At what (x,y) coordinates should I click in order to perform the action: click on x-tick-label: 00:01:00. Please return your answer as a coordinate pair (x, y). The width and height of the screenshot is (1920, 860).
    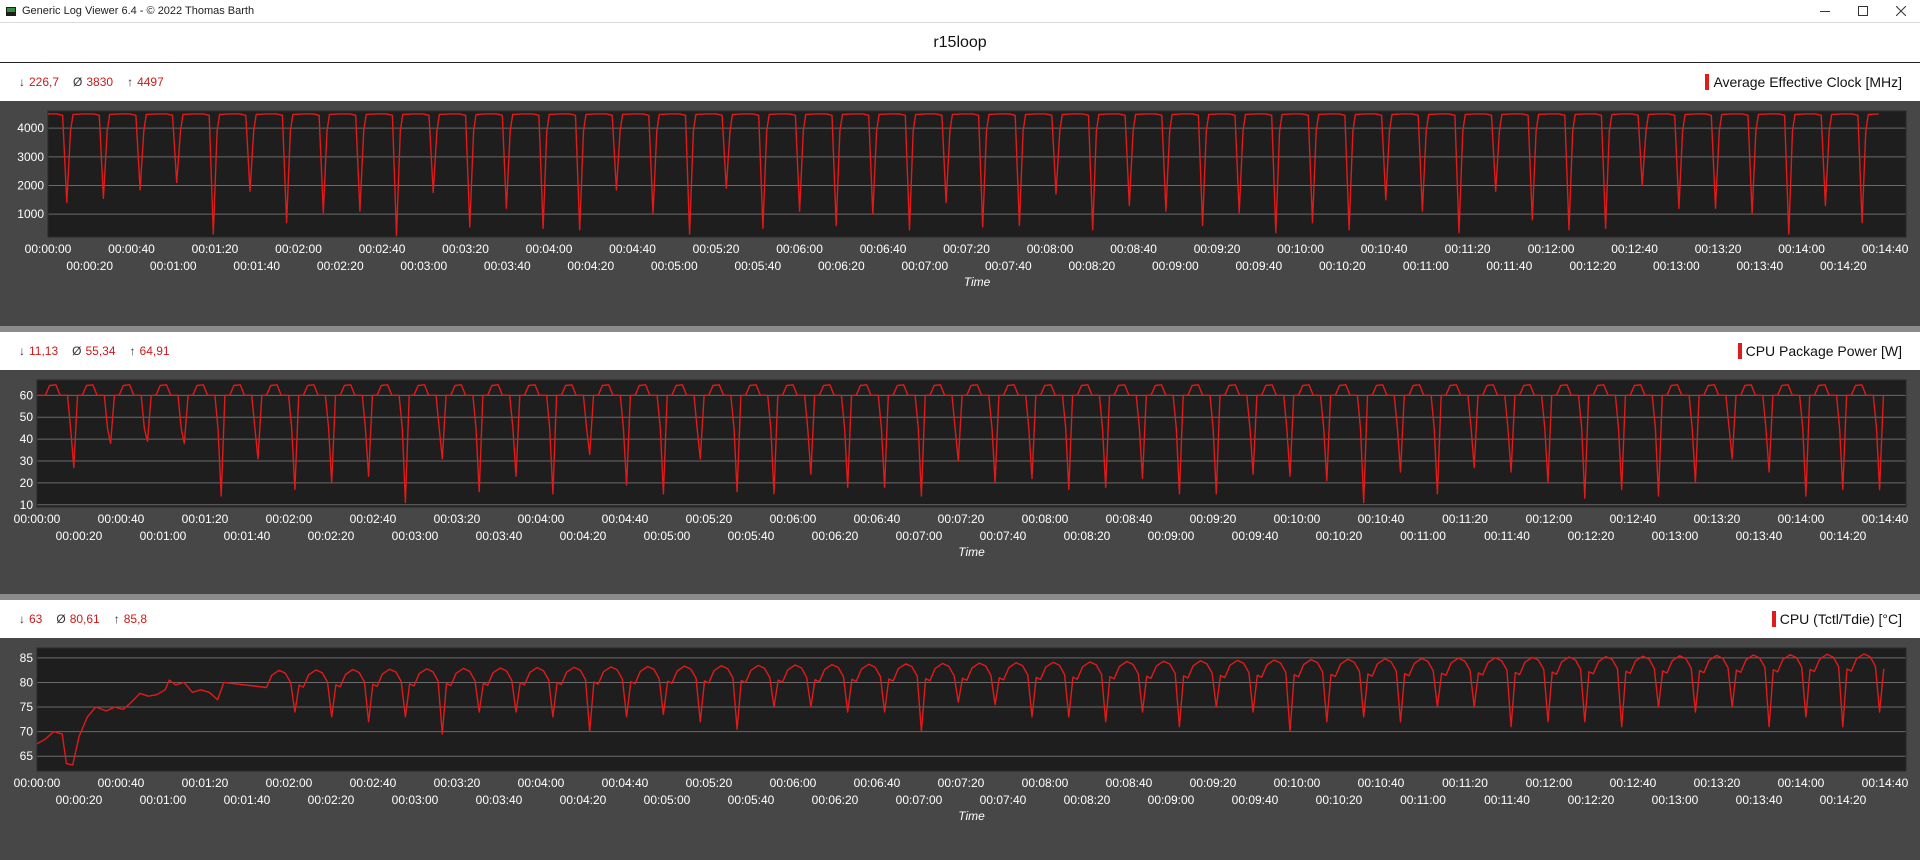
    Looking at the image, I should click on (173, 266).